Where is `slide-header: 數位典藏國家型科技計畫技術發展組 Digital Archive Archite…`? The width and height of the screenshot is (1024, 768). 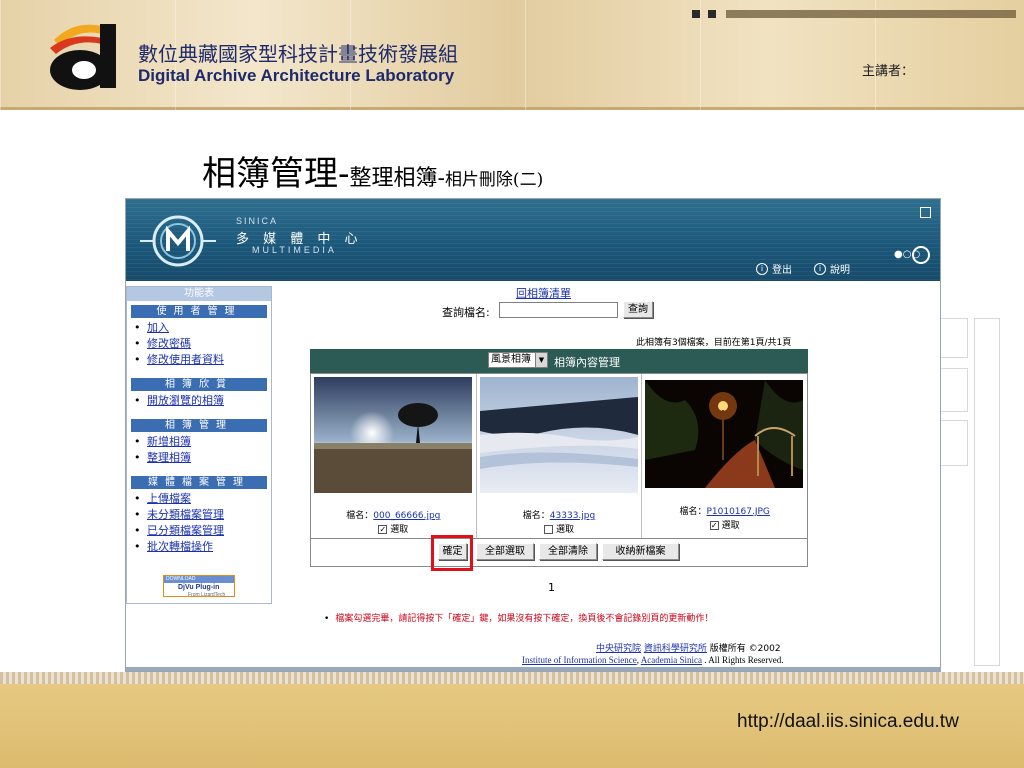
slide-header: 數位典藏國家型科技計畫技術發展組 Digital Archive Archite… is located at coordinates (512, 55).